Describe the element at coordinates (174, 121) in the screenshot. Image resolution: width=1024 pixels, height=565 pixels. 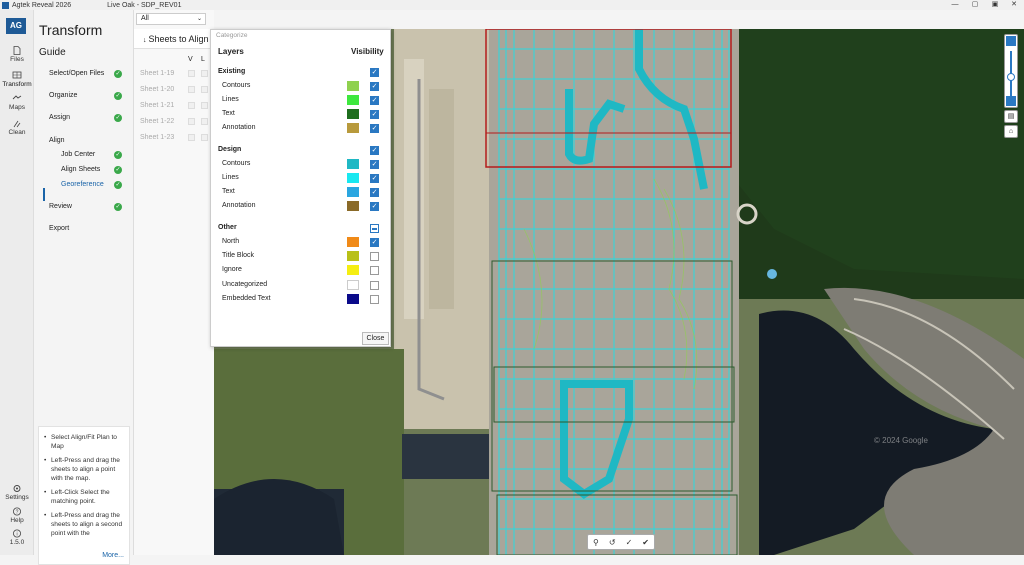
I see `sheet-row: Sheet 1-22` at that location.